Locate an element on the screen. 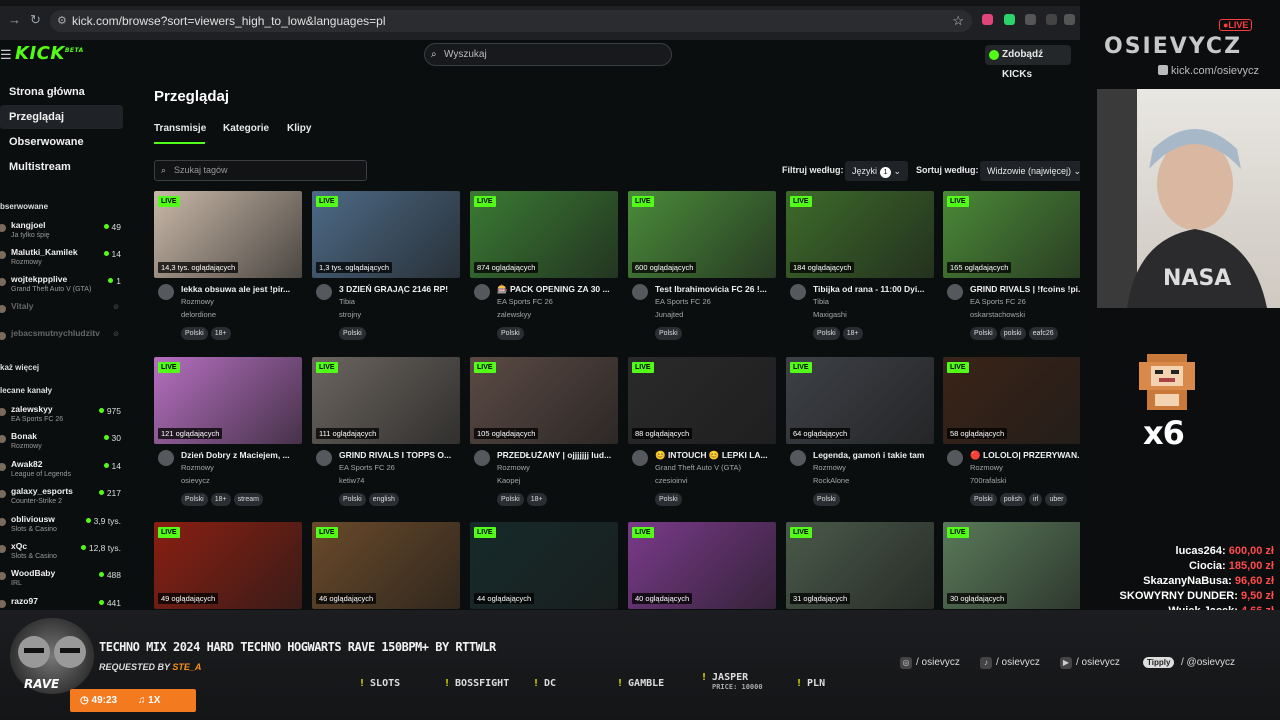 The image size is (1280, 720). kick-logo: KICKBETA is located at coordinates (49, 53).